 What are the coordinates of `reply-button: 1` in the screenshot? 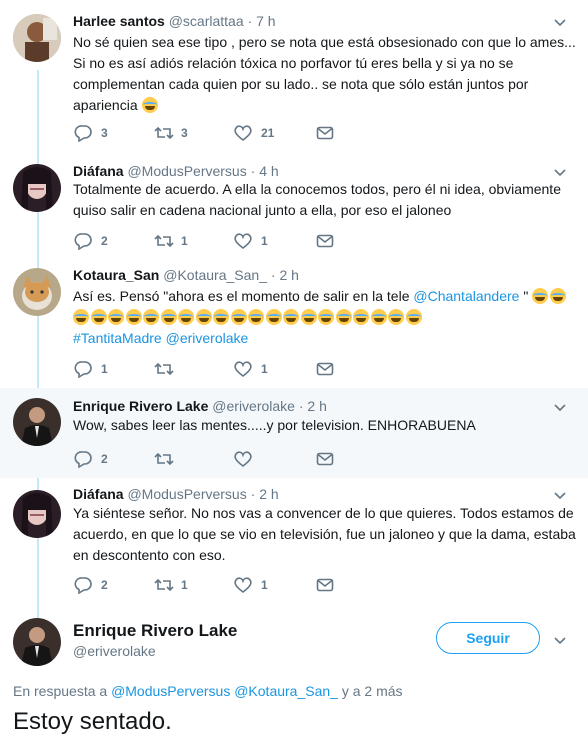 It's located at (103, 369).